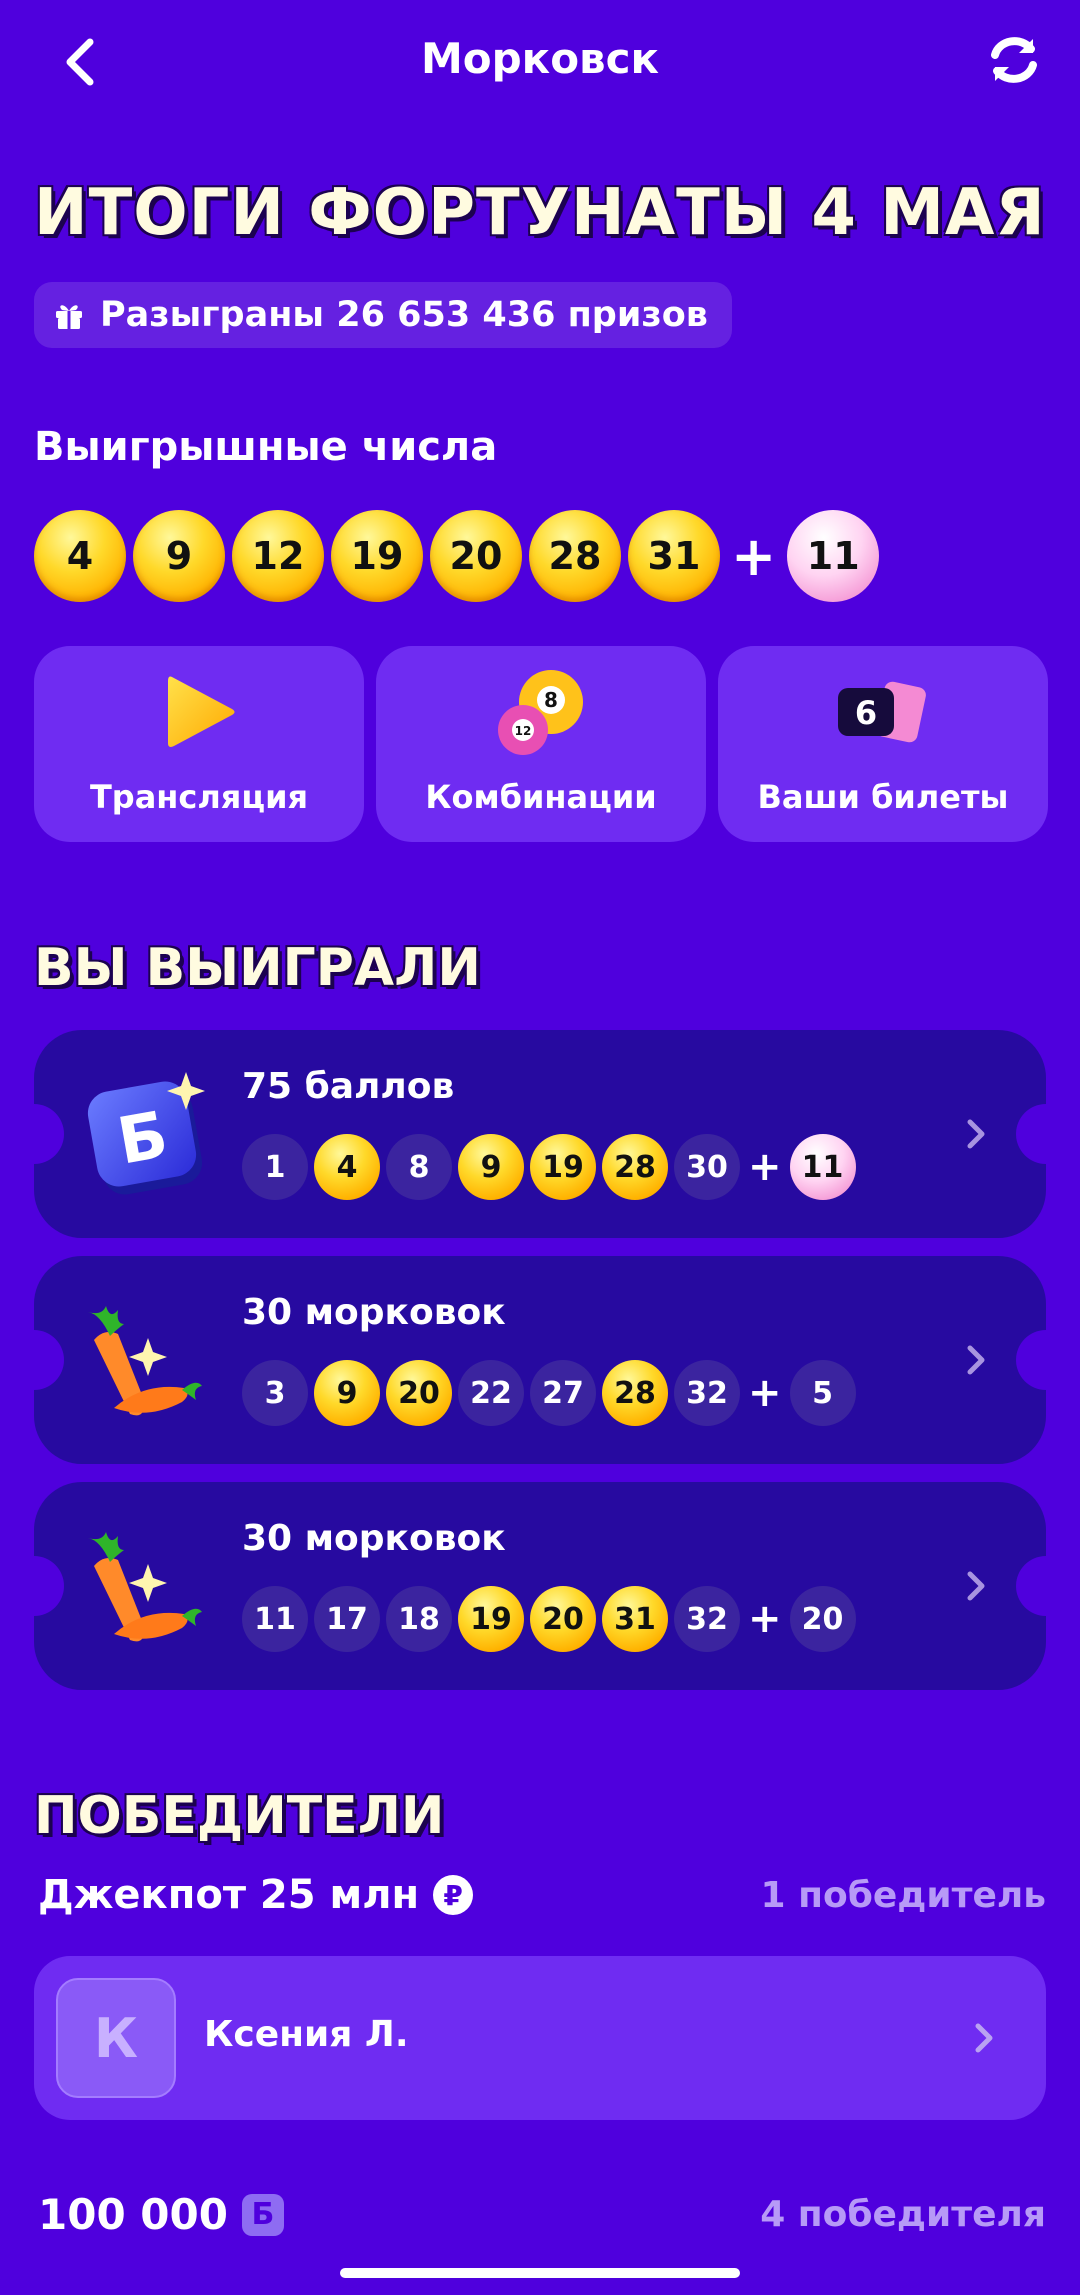 The width and height of the screenshot is (1080, 2295). Describe the element at coordinates (523, 731) in the screenshot. I see `svg-text: 12` at that location.